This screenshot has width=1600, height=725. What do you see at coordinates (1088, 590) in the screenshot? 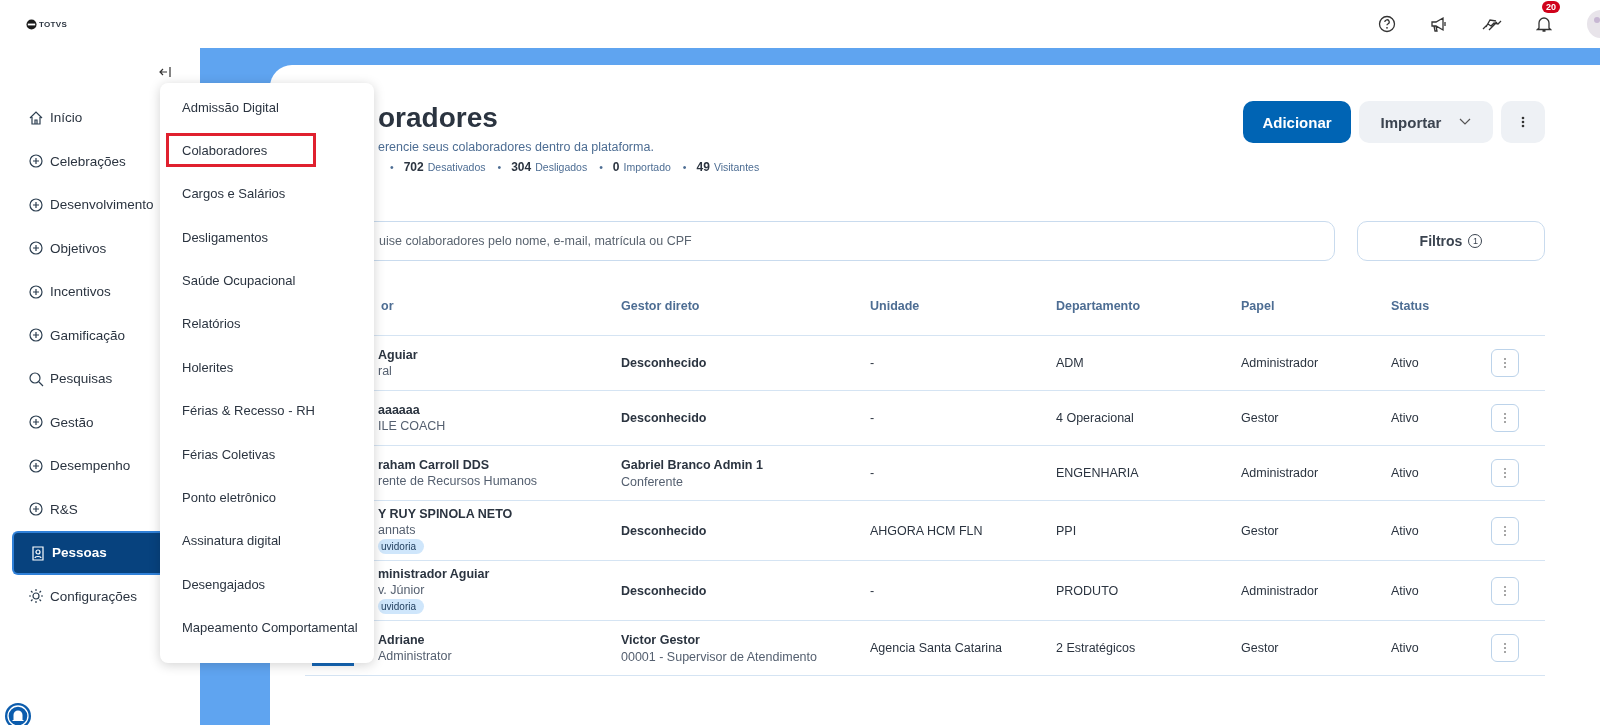
I see `table-cell-text: PRODUTO` at bounding box center [1088, 590].